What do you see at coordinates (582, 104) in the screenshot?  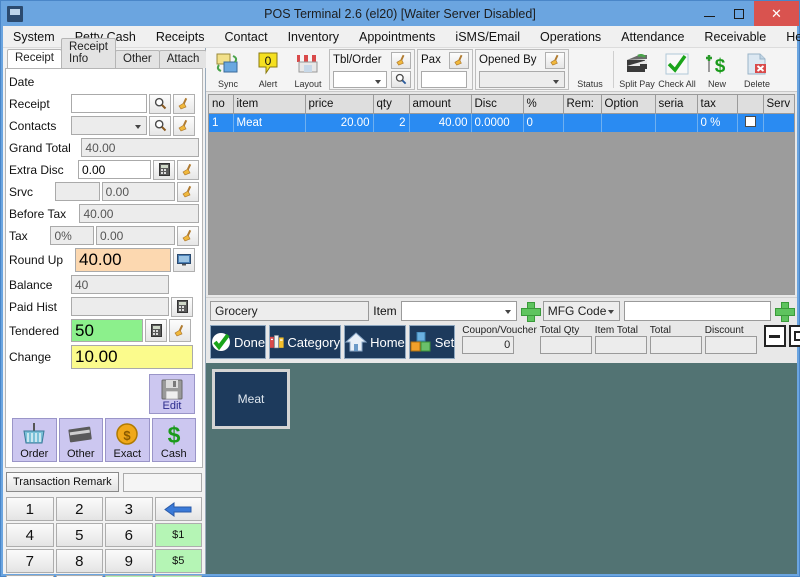 I see `column-header-rem: Rem:` at bounding box center [582, 104].